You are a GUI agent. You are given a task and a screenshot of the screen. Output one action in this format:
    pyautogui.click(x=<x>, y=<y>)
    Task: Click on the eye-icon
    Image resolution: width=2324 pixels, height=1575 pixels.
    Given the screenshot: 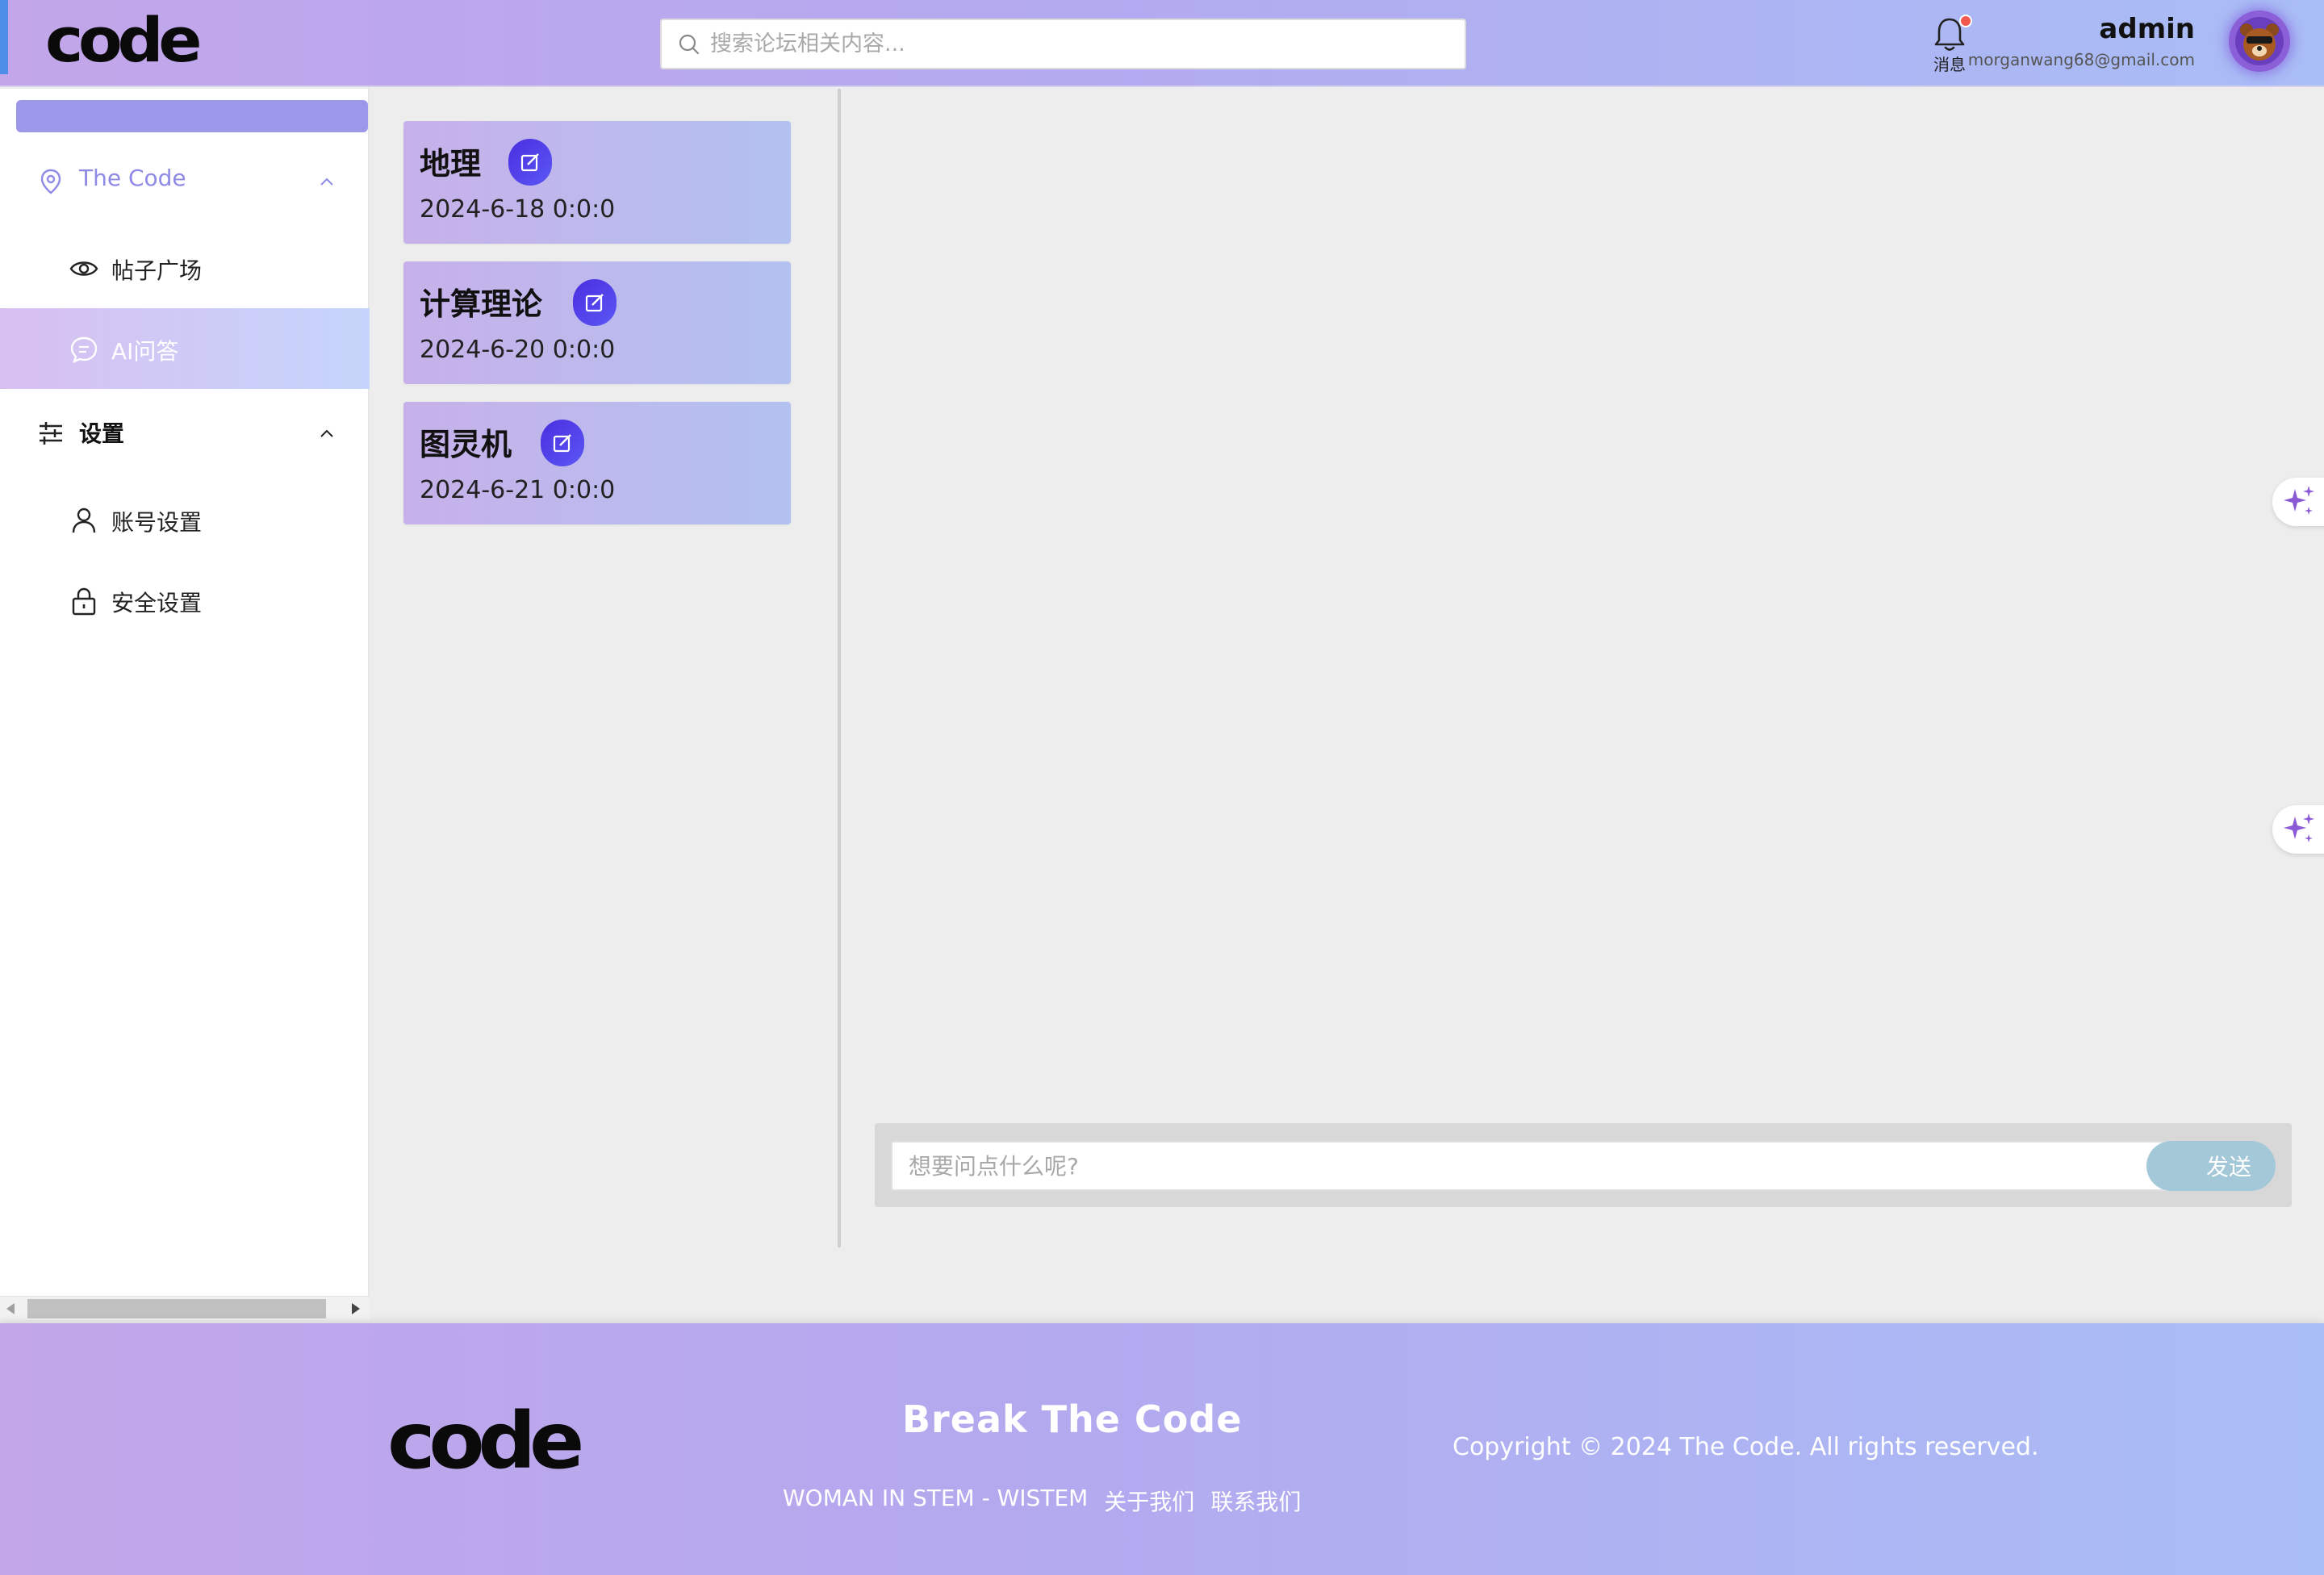 What is the action you would take?
    pyautogui.click(x=83, y=268)
    